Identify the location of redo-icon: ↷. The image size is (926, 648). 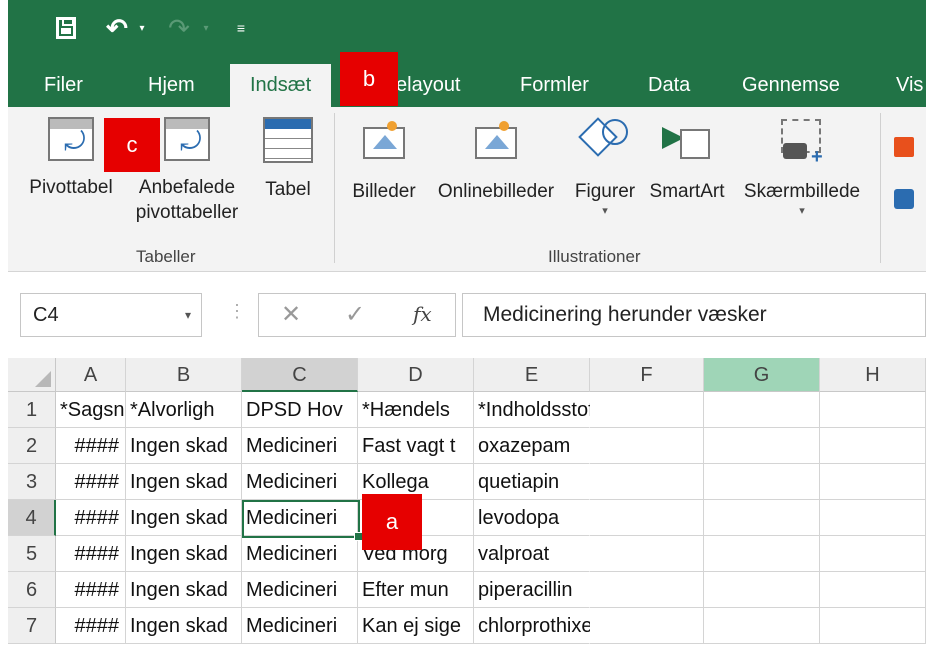
(179, 28).